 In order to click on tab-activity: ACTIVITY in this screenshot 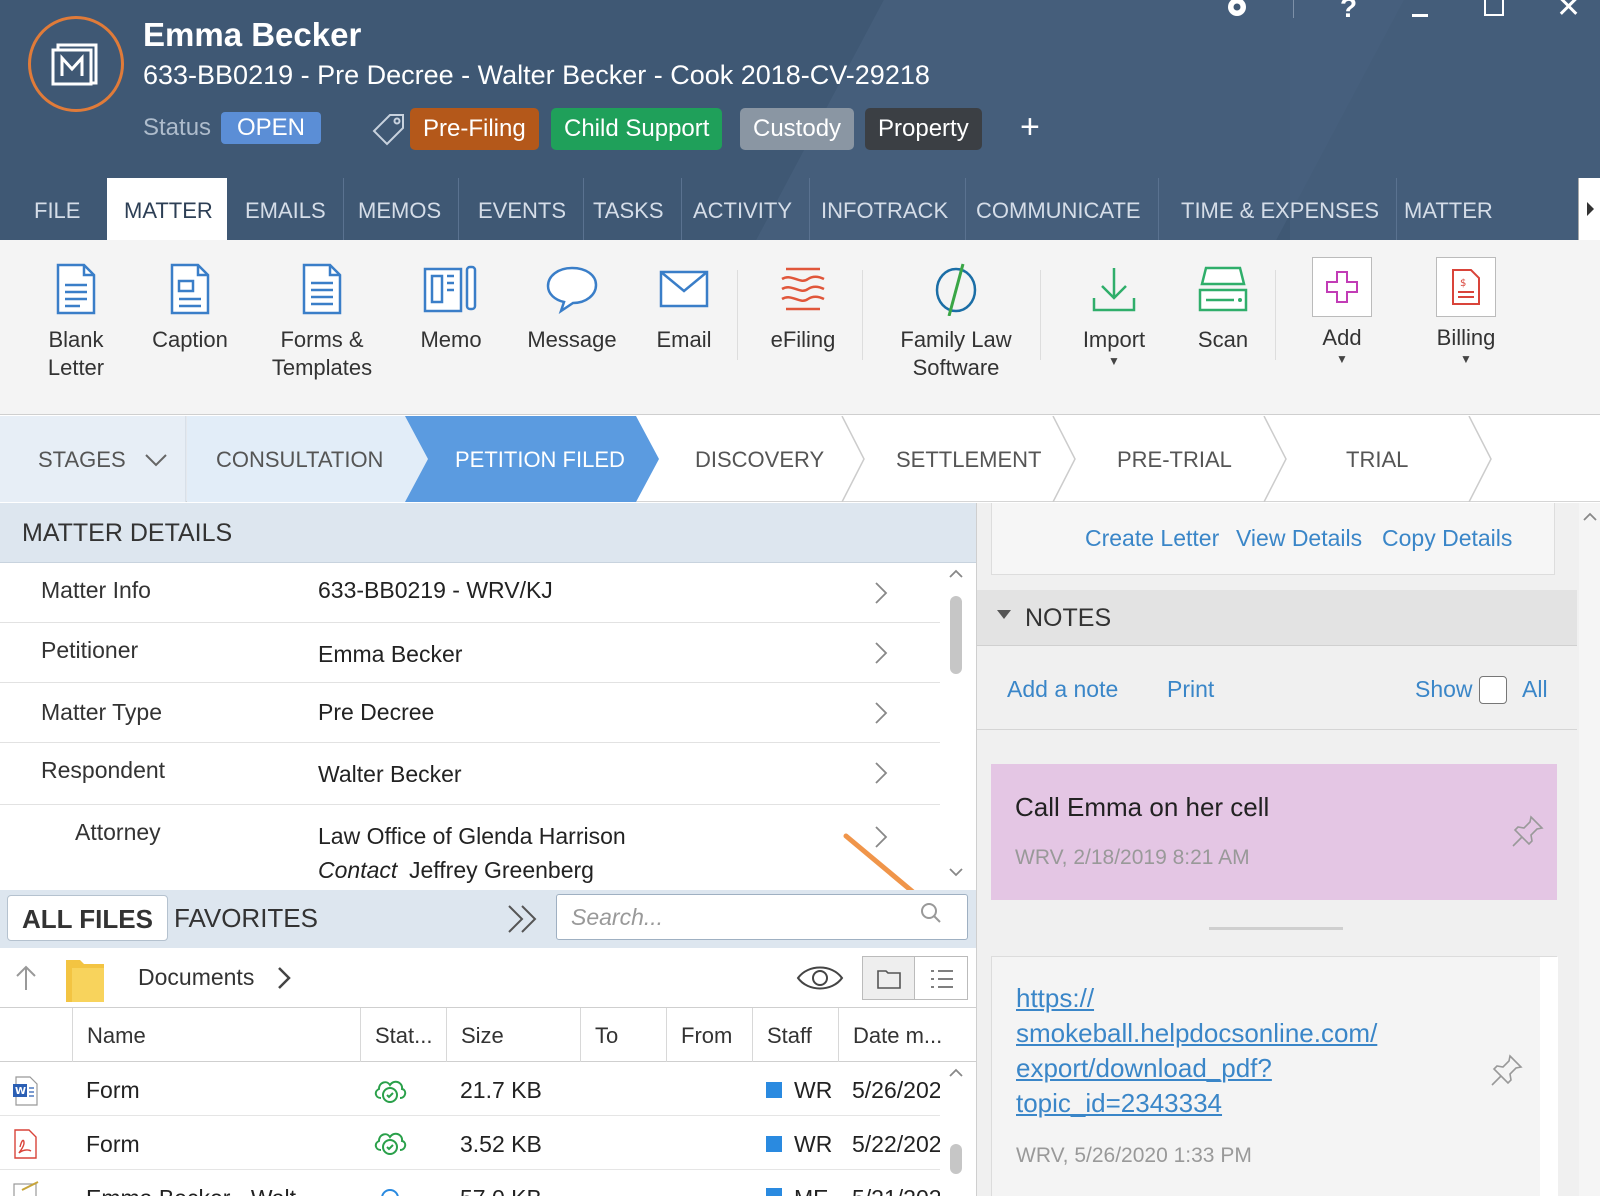, I will do `click(743, 209)`.